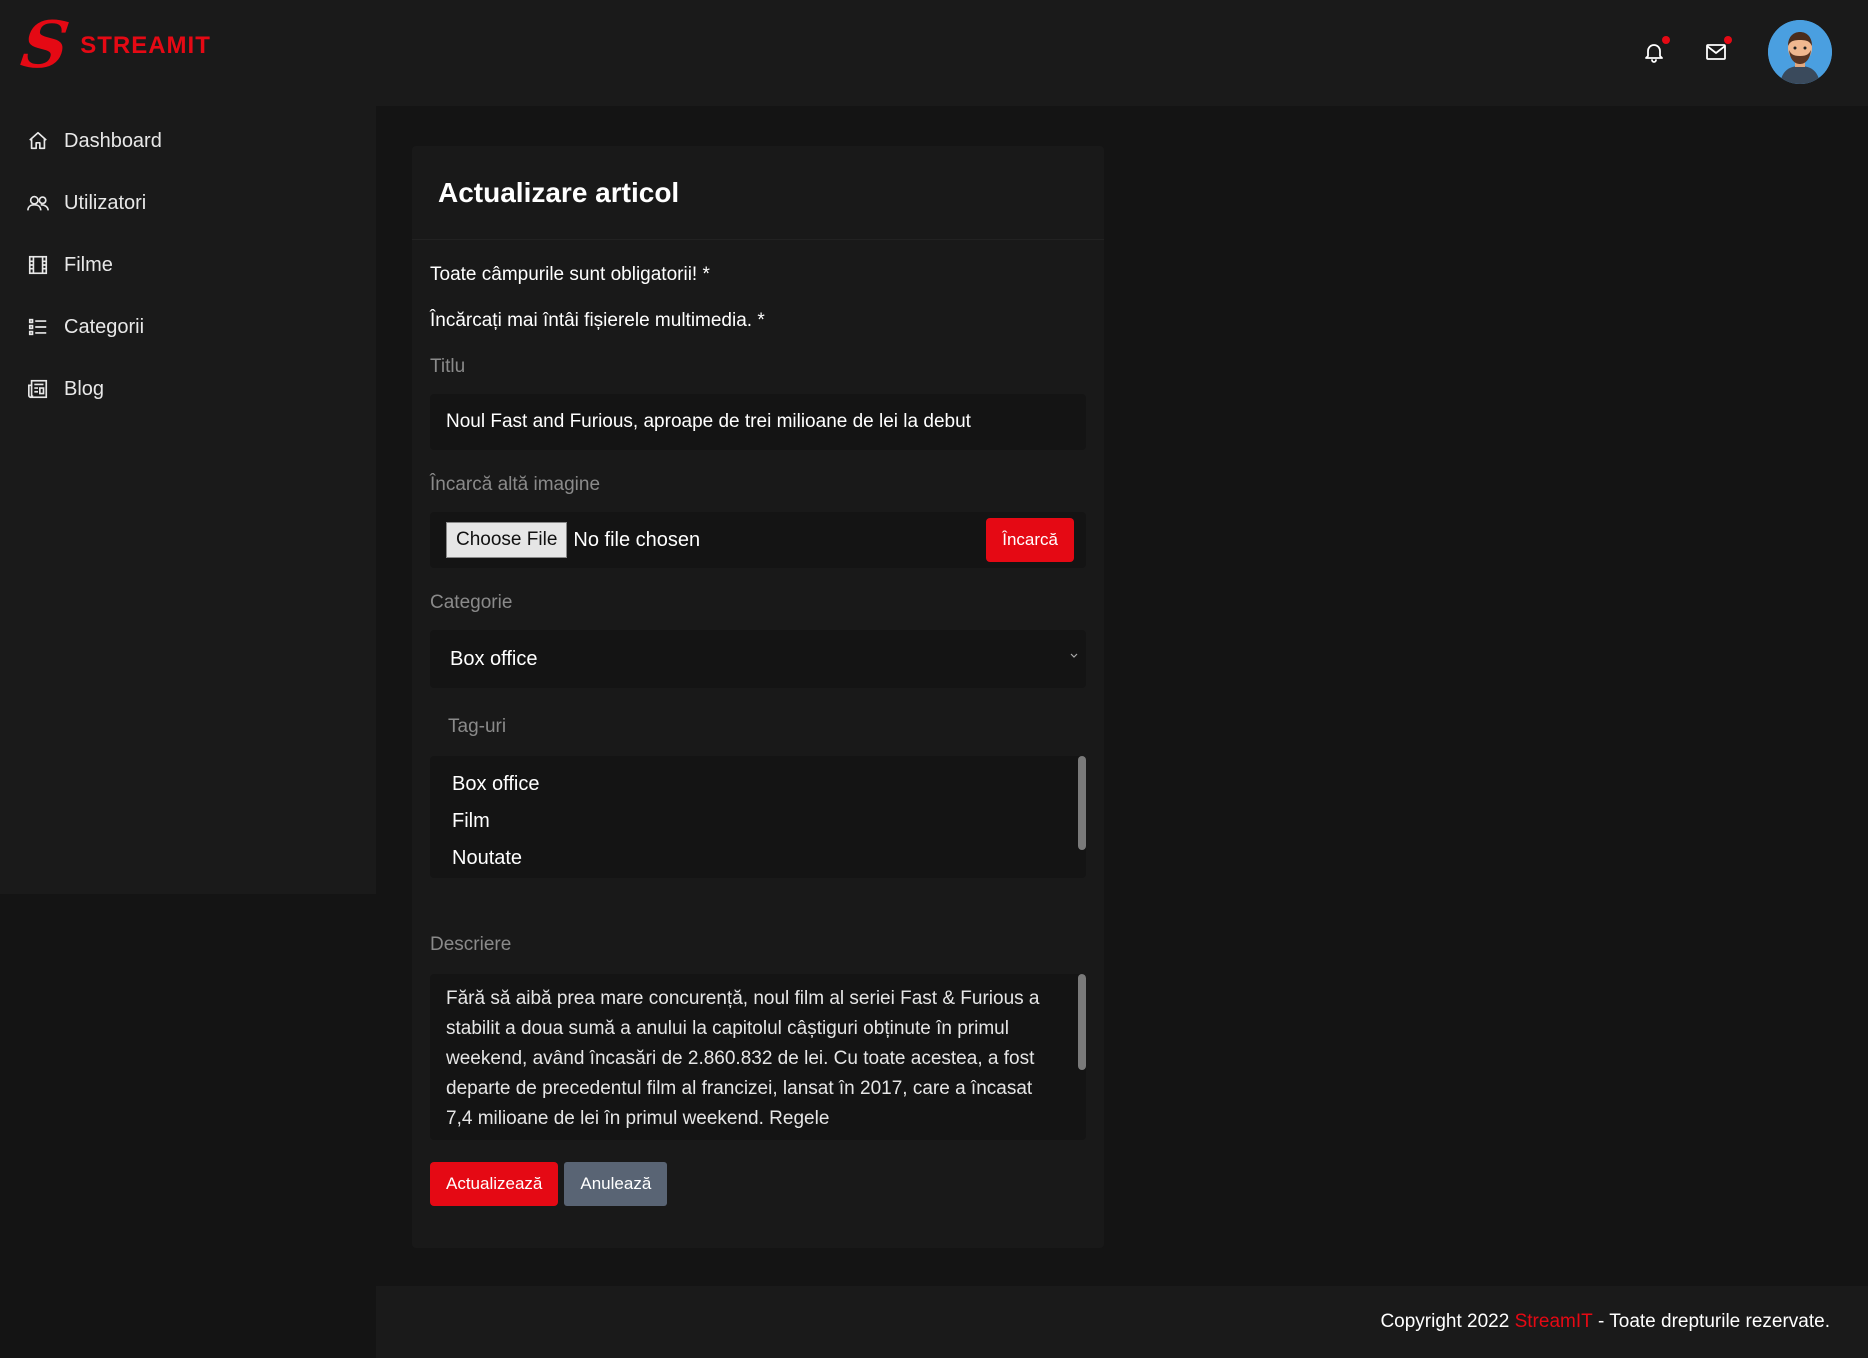 Image resolution: width=1868 pixels, height=1358 pixels. I want to click on image-file-field: Choose File No file chosen Încarcă, so click(758, 540).